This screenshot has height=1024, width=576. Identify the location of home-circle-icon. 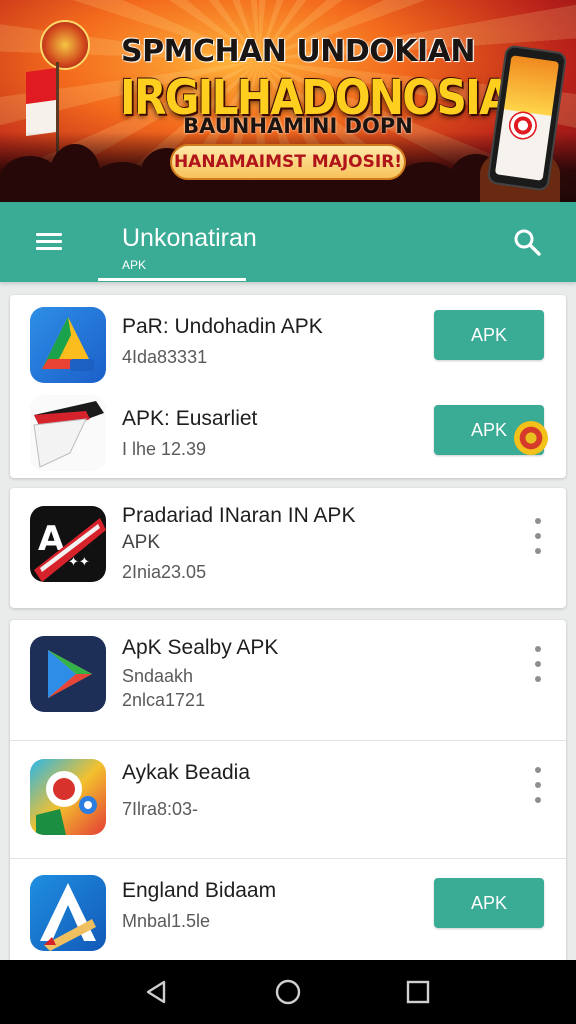
(288, 992).